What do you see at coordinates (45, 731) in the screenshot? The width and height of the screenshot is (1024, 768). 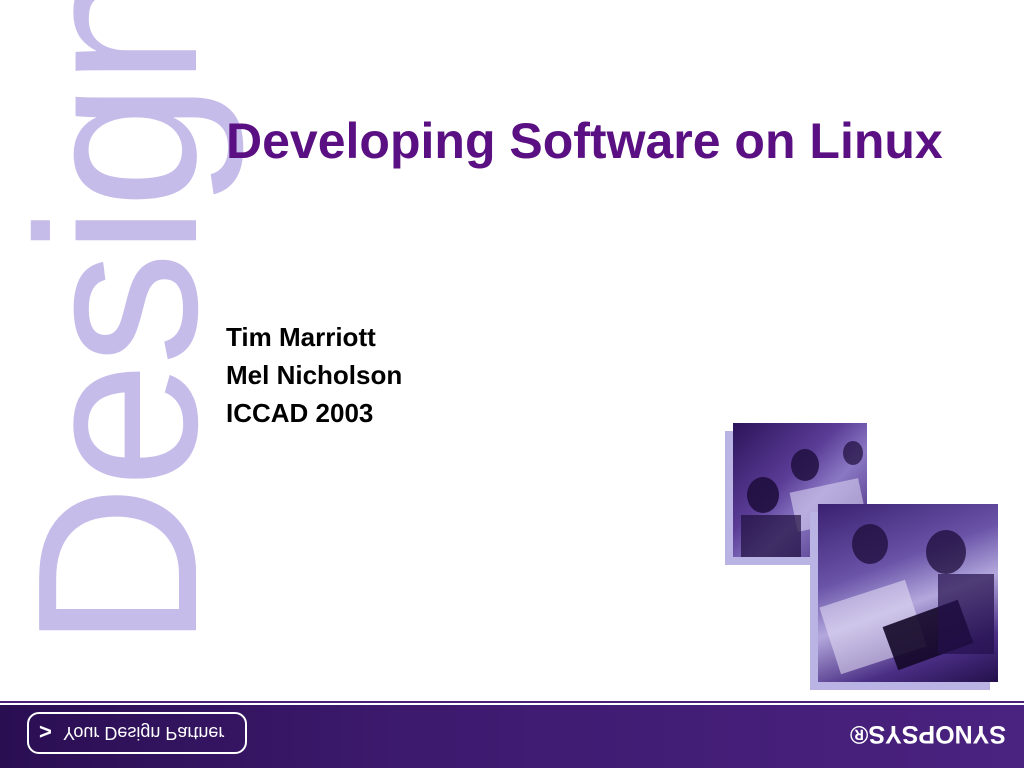 I see `chevron-right-icon: >` at bounding box center [45, 731].